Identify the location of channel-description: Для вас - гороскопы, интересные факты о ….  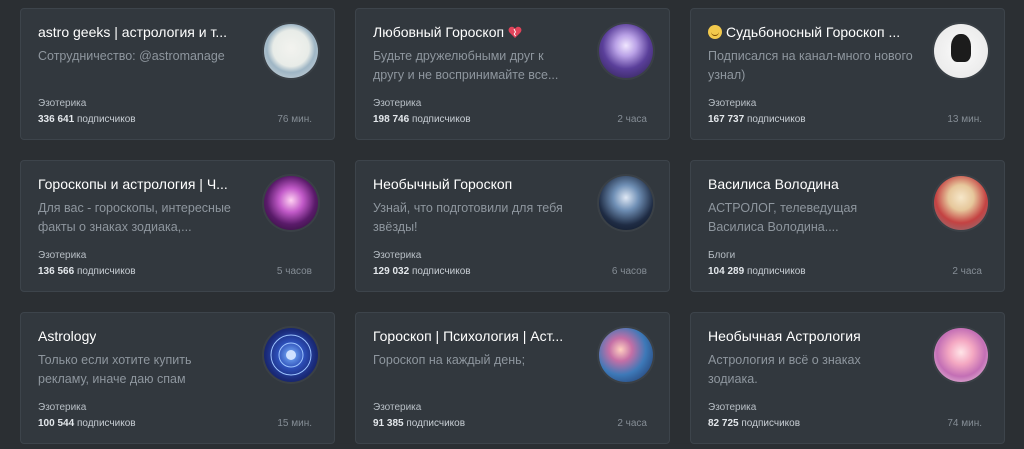
(134, 217).